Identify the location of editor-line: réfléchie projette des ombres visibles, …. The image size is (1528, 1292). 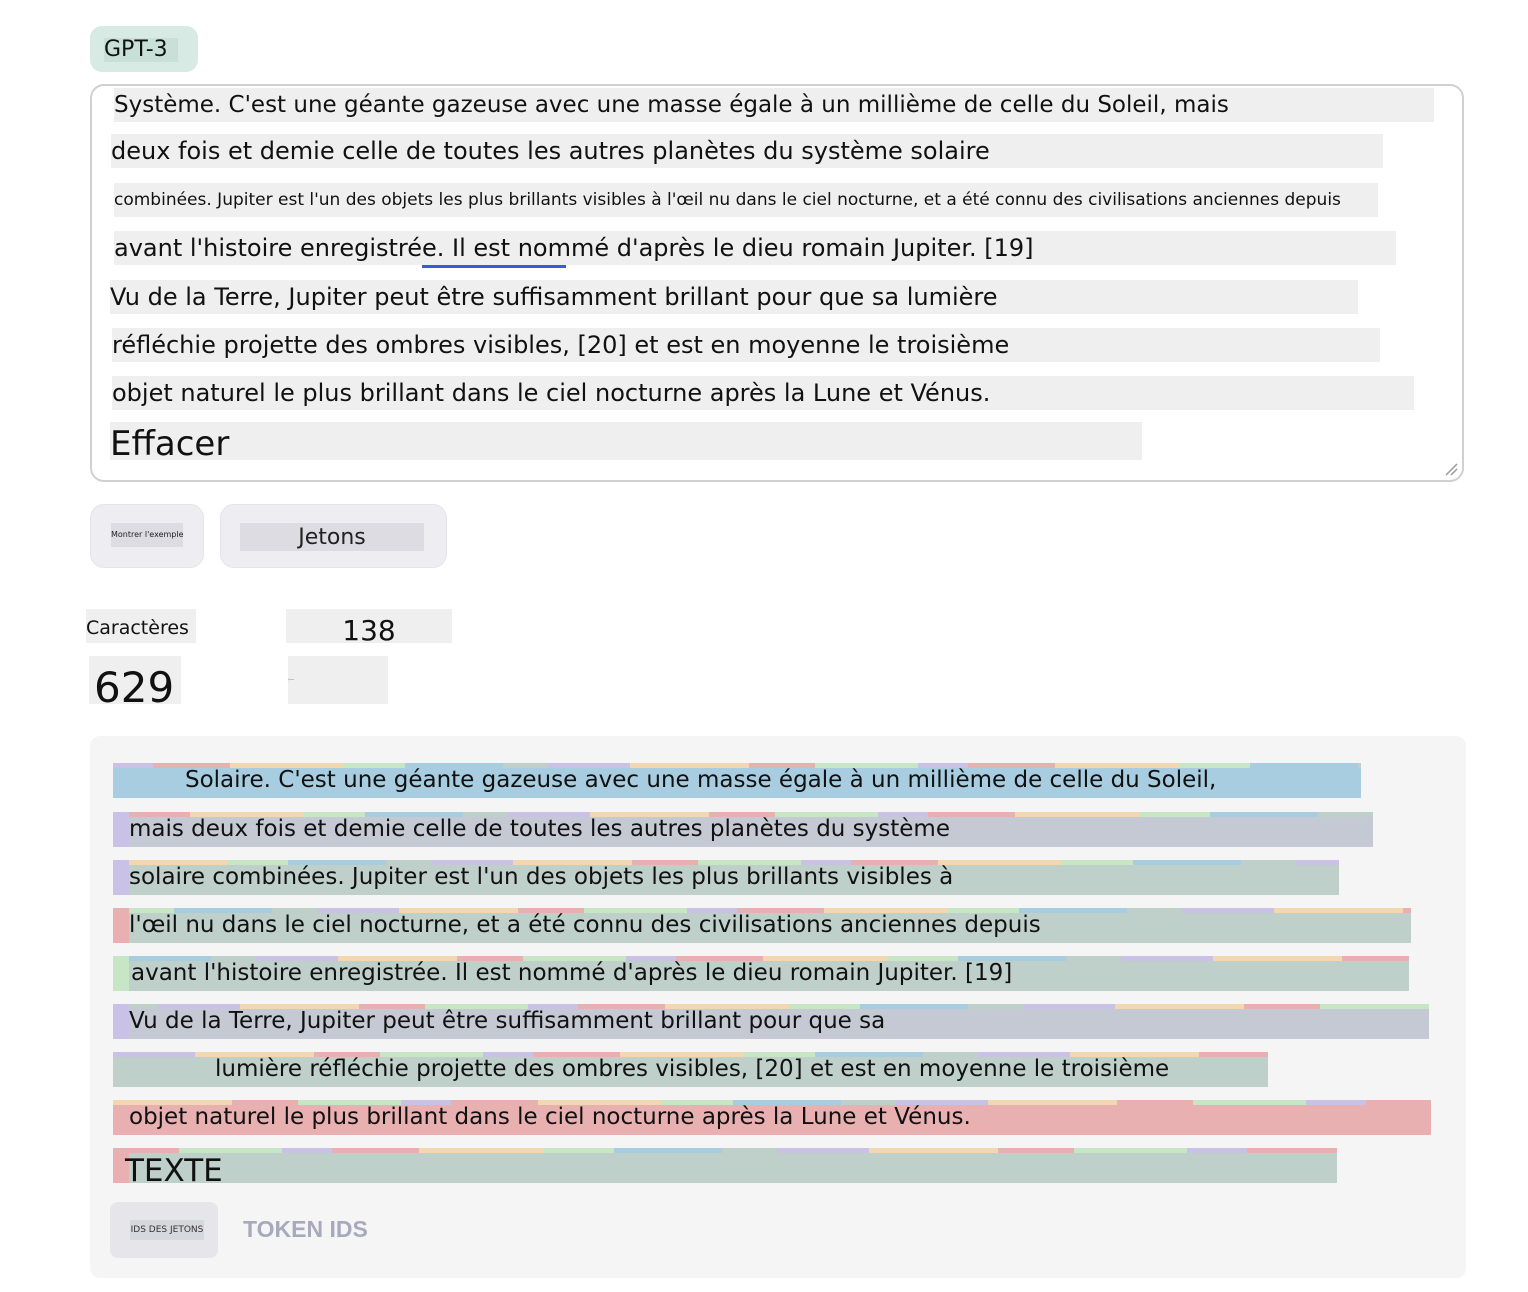
(746, 345).